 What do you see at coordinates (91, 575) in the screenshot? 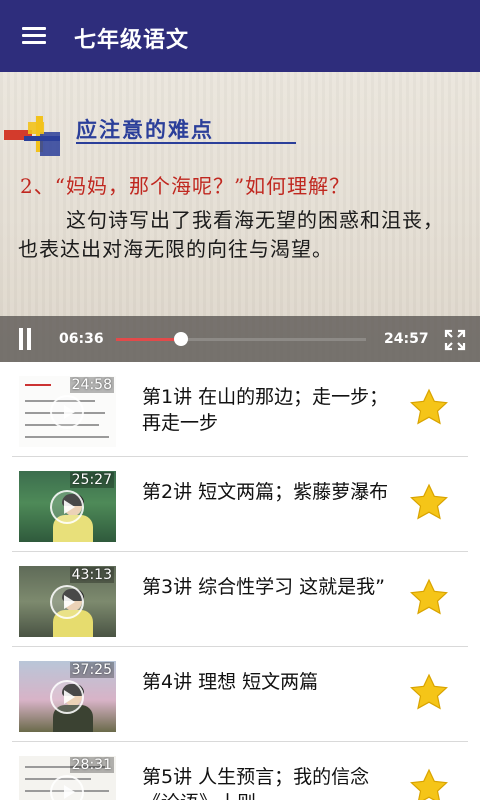
I see `video-duration: 43:13` at bounding box center [91, 575].